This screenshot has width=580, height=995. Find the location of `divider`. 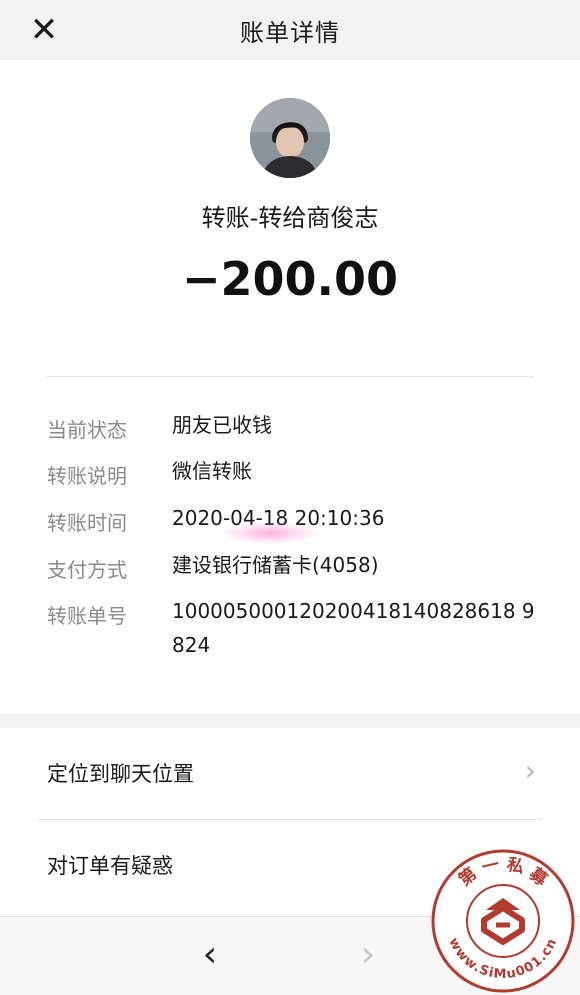

divider is located at coordinates (290, 376).